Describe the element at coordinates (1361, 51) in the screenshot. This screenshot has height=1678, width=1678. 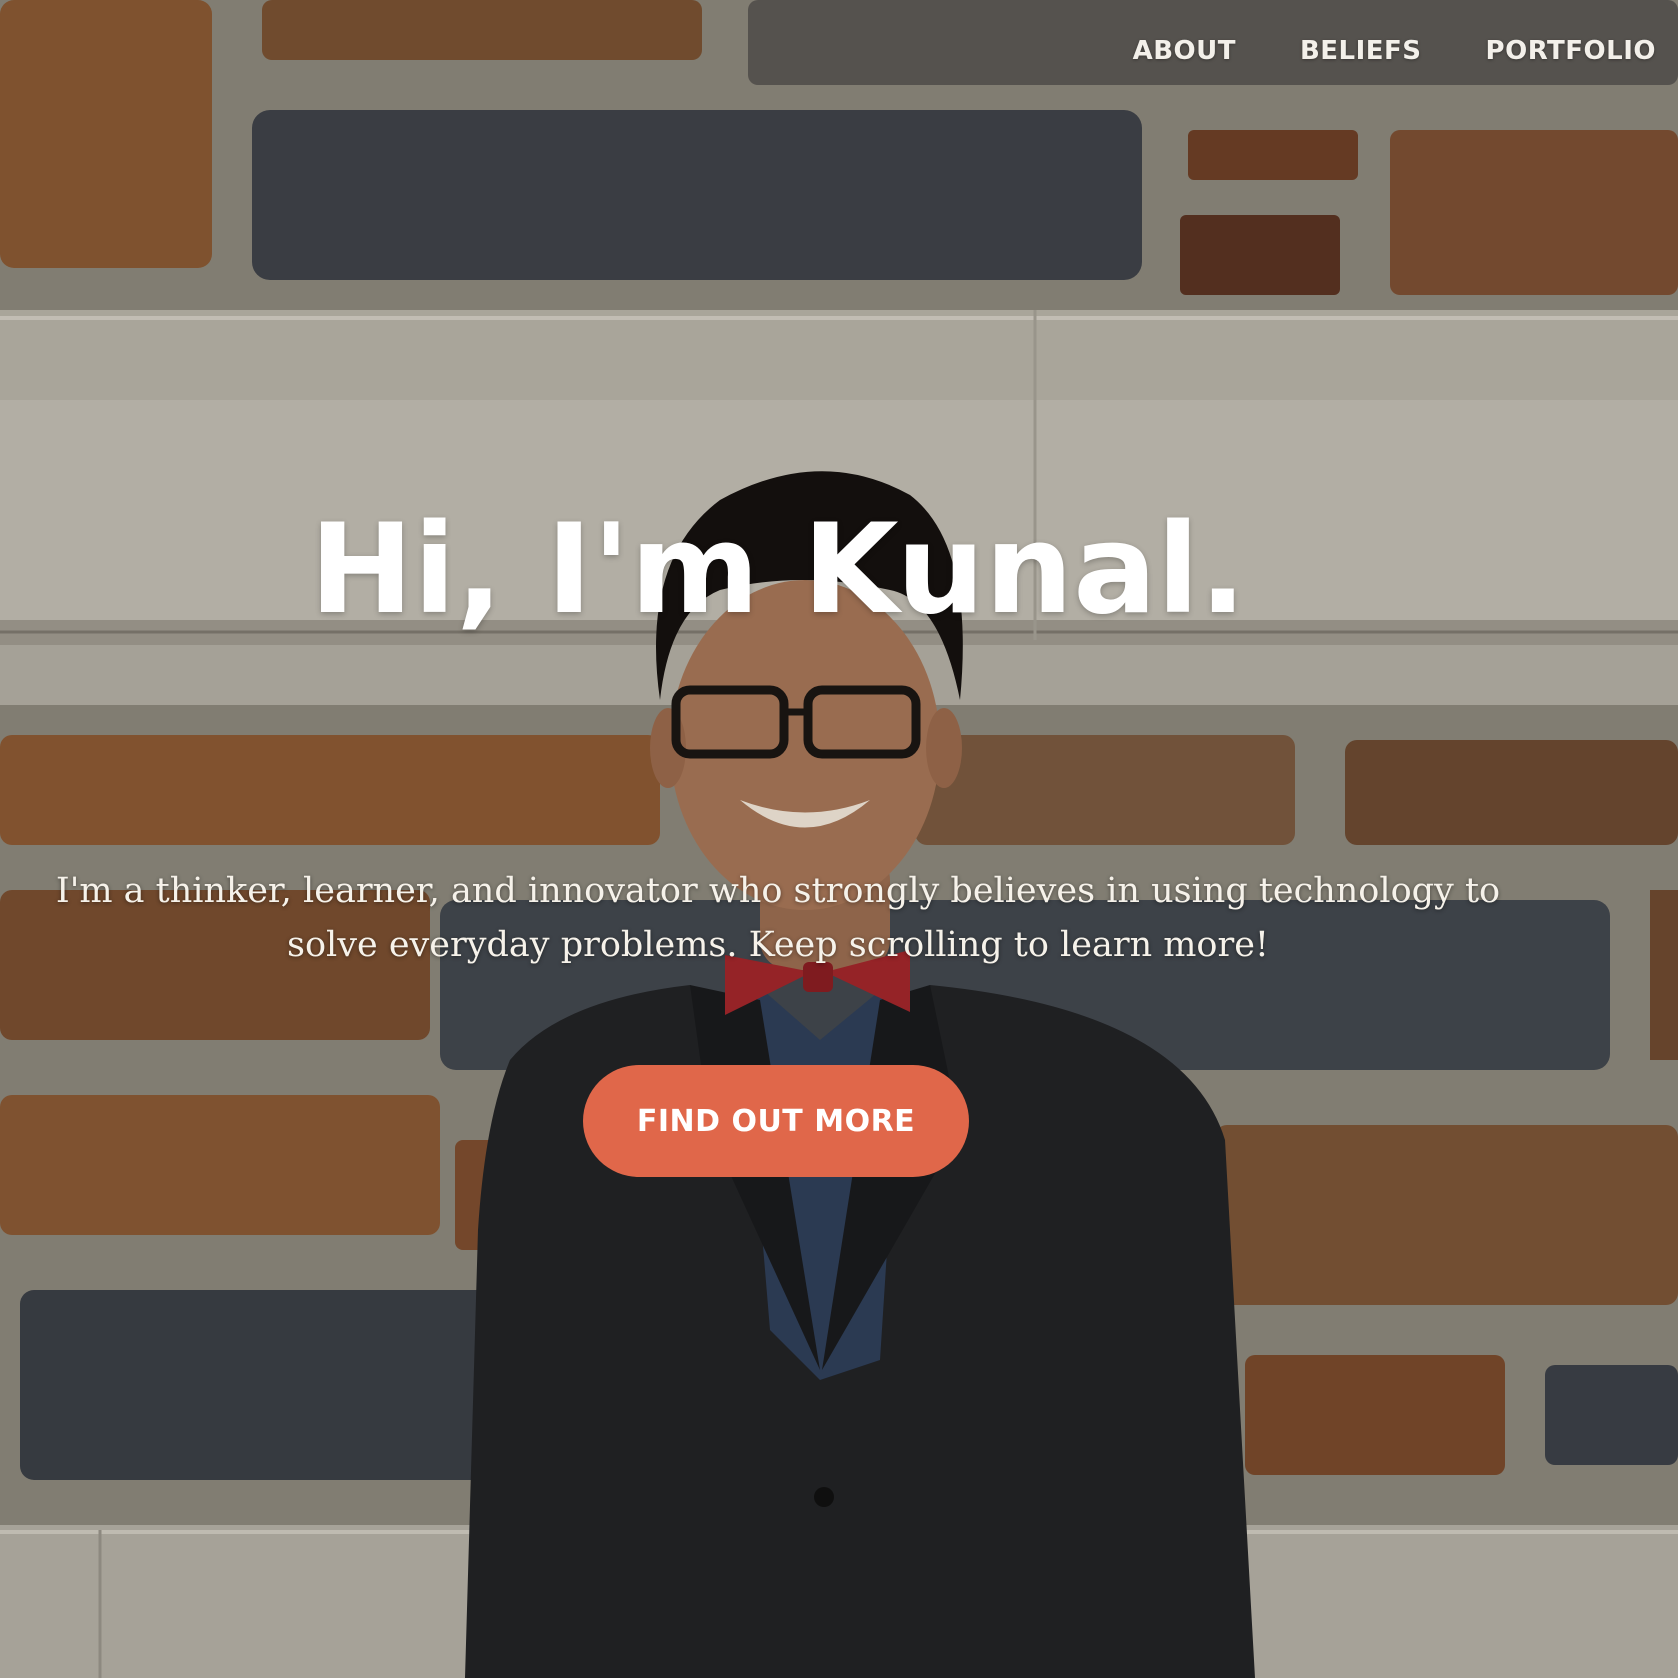
I see `nav-link-beliefs: BELIEFS` at that location.